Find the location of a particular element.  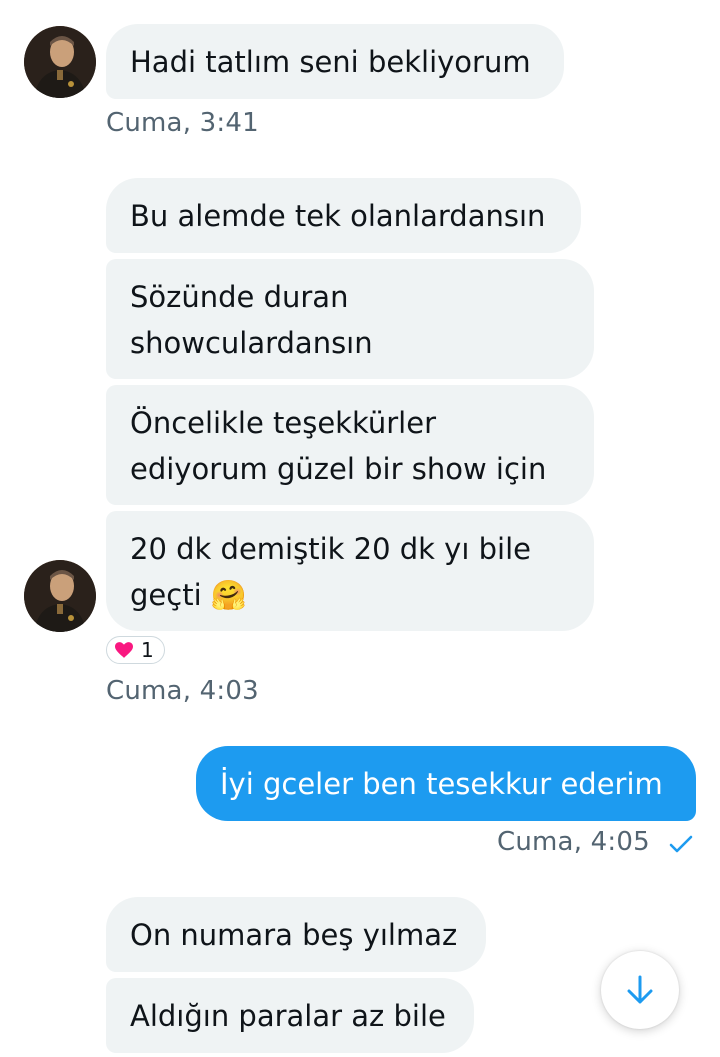

message-timestamp: Cuma, 4:05 is located at coordinates (573, 842).